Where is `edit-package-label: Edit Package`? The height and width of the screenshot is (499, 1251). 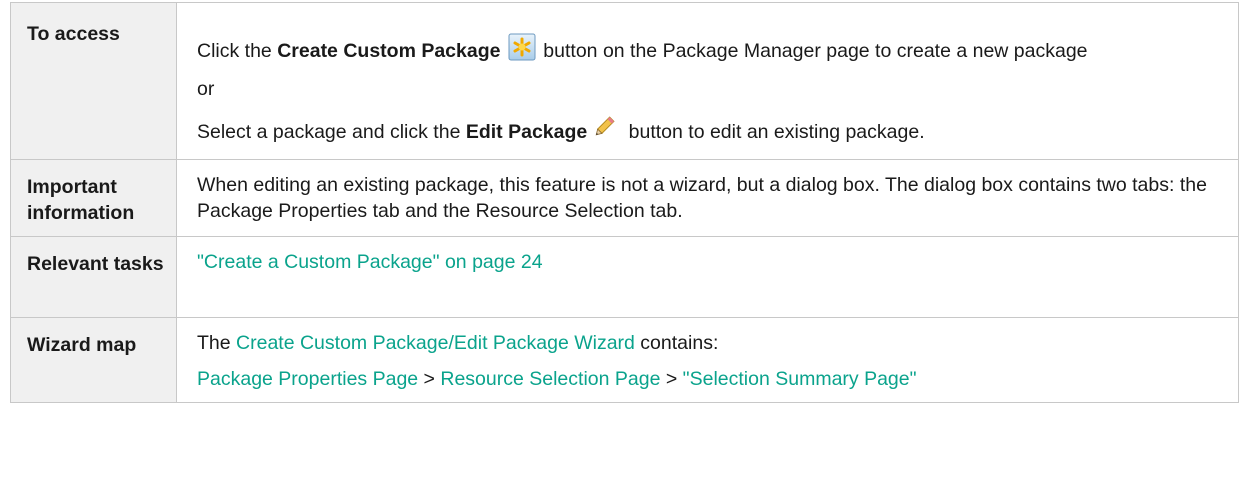
edit-package-label: Edit Package is located at coordinates (526, 132).